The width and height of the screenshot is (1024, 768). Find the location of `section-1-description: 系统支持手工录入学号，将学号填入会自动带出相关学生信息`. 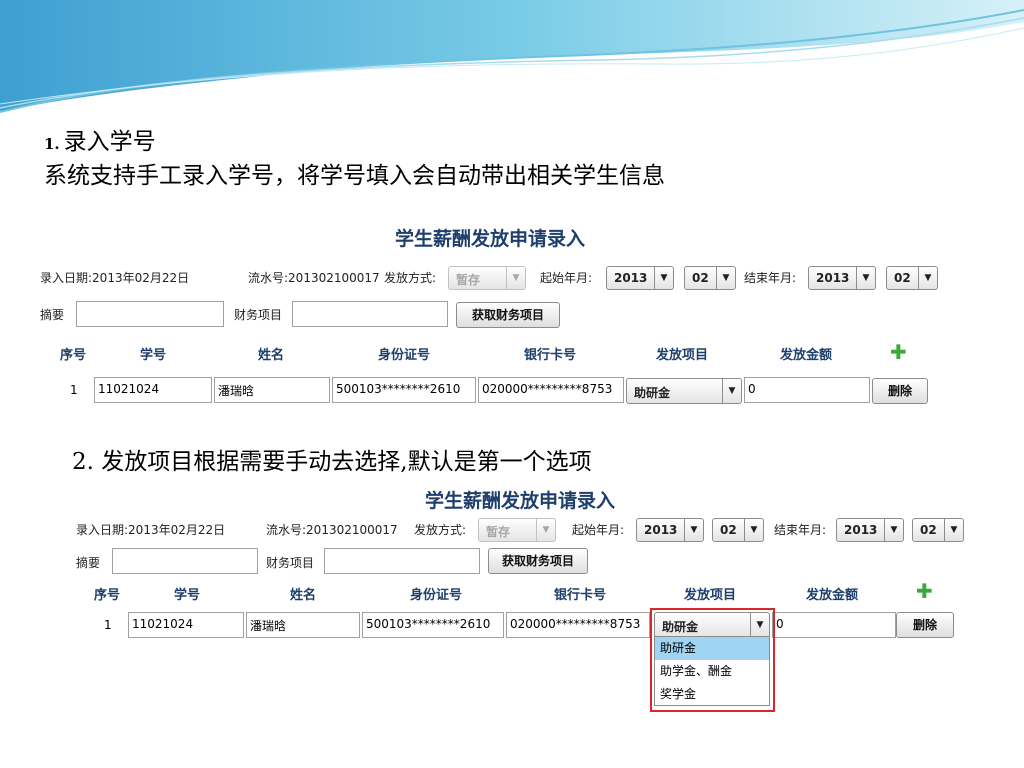

section-1-description: 系统支持手工录入学号，将学号填入会自动带出相关学生信息 is located at coordinates (354, 176).